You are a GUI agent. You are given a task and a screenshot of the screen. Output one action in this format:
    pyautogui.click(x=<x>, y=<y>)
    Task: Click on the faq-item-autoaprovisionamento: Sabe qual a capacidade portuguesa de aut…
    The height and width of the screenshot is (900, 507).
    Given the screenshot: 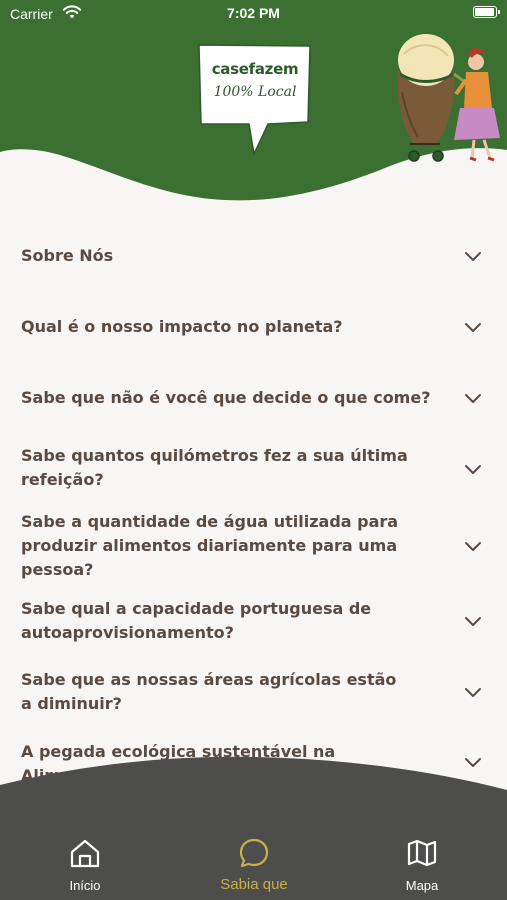 What is the action you would take?
    pyautogui.click(x=253, y=622)
    